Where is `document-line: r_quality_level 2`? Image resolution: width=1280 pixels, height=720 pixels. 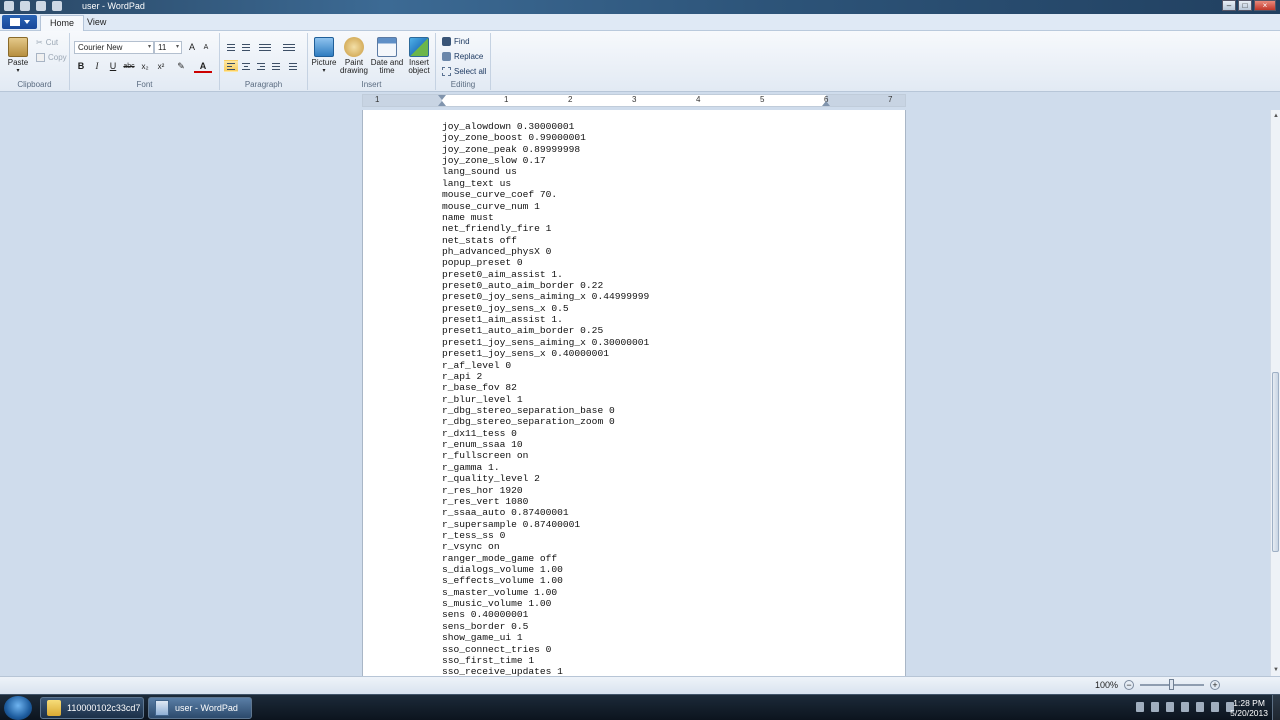 document-line: r_quality_level 2 is located at coordinates (545, 478).